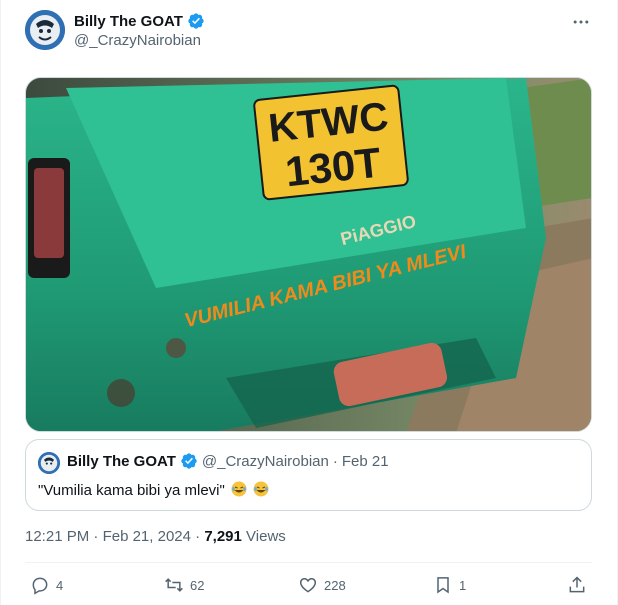  Describe the element at coordinates (333, 167) in the screenshot. I see `plate-line-2: 130T` at that location.